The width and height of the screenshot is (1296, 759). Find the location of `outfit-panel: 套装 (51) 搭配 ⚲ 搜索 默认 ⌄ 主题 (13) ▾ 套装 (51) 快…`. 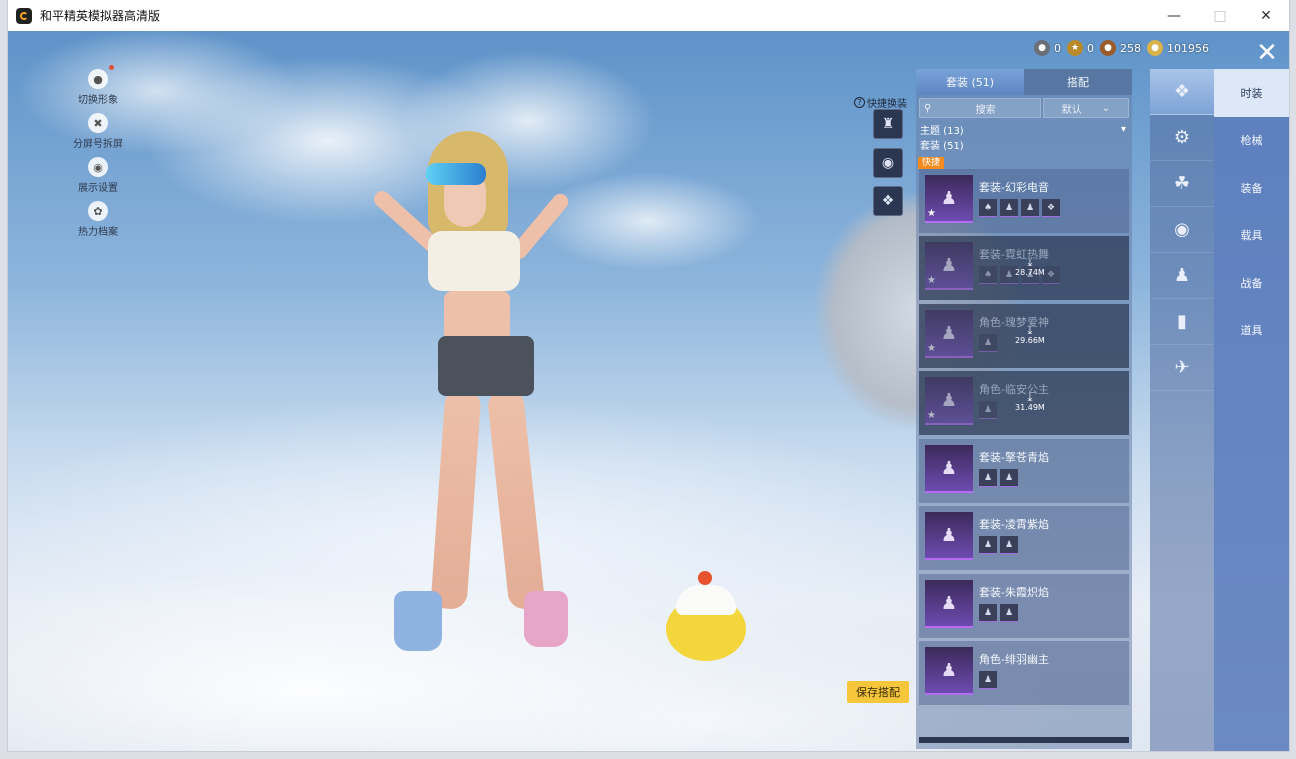

outfit-panel: 套装 (51) 搭配 ⚲ 搜索 默认 ⌄ 主题 (13) ▾ 套装 (51) 快… is located at coordinates (1024, 409).